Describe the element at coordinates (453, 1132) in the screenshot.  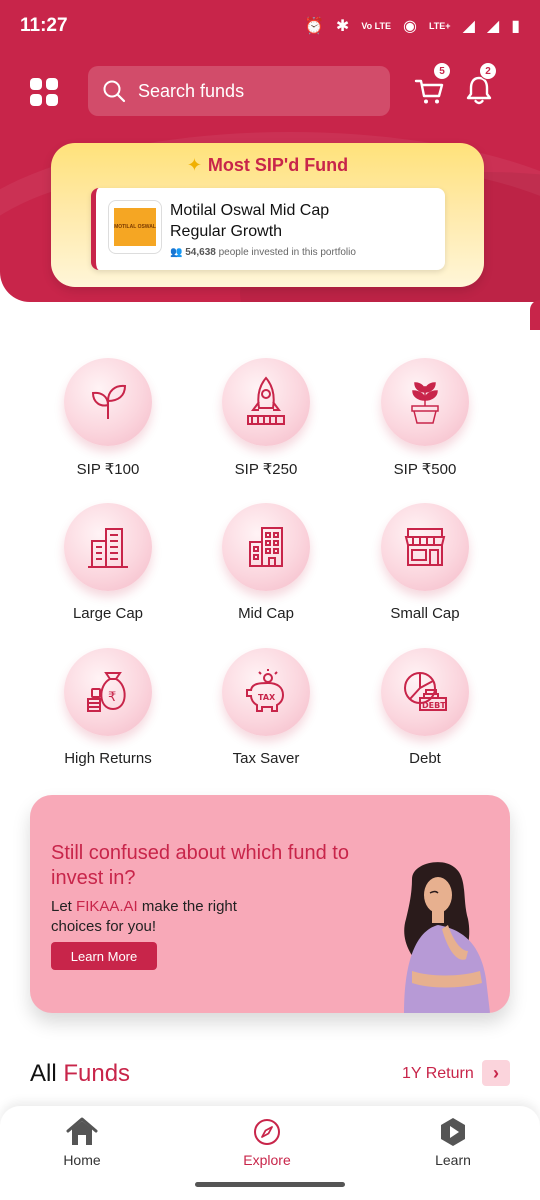
I see `play-hexagon-icon` at that location.